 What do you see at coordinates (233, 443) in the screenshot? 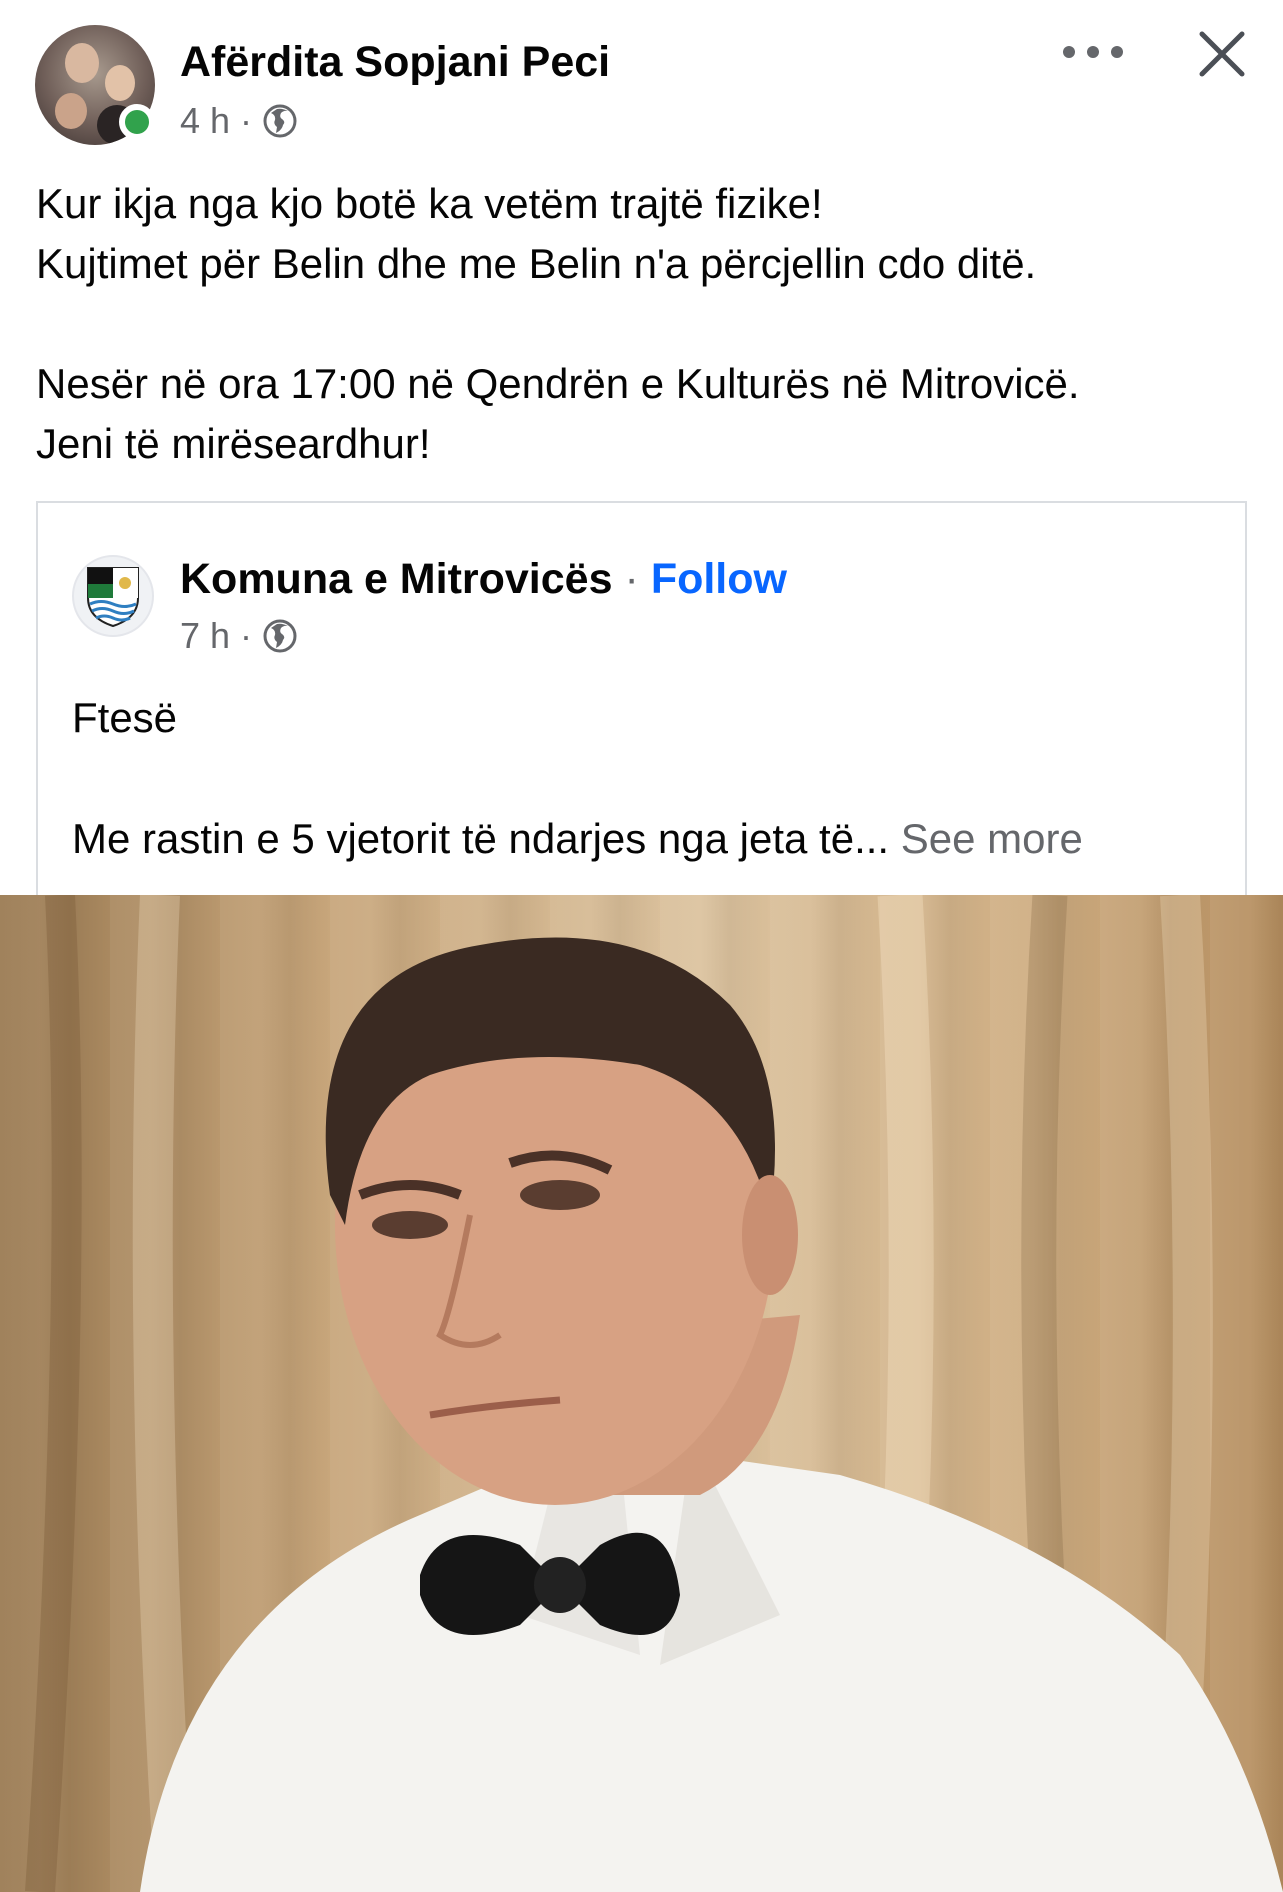
I see `post-text-line: Jeni të mirëseardhur!` at bounding box center [233, 443].